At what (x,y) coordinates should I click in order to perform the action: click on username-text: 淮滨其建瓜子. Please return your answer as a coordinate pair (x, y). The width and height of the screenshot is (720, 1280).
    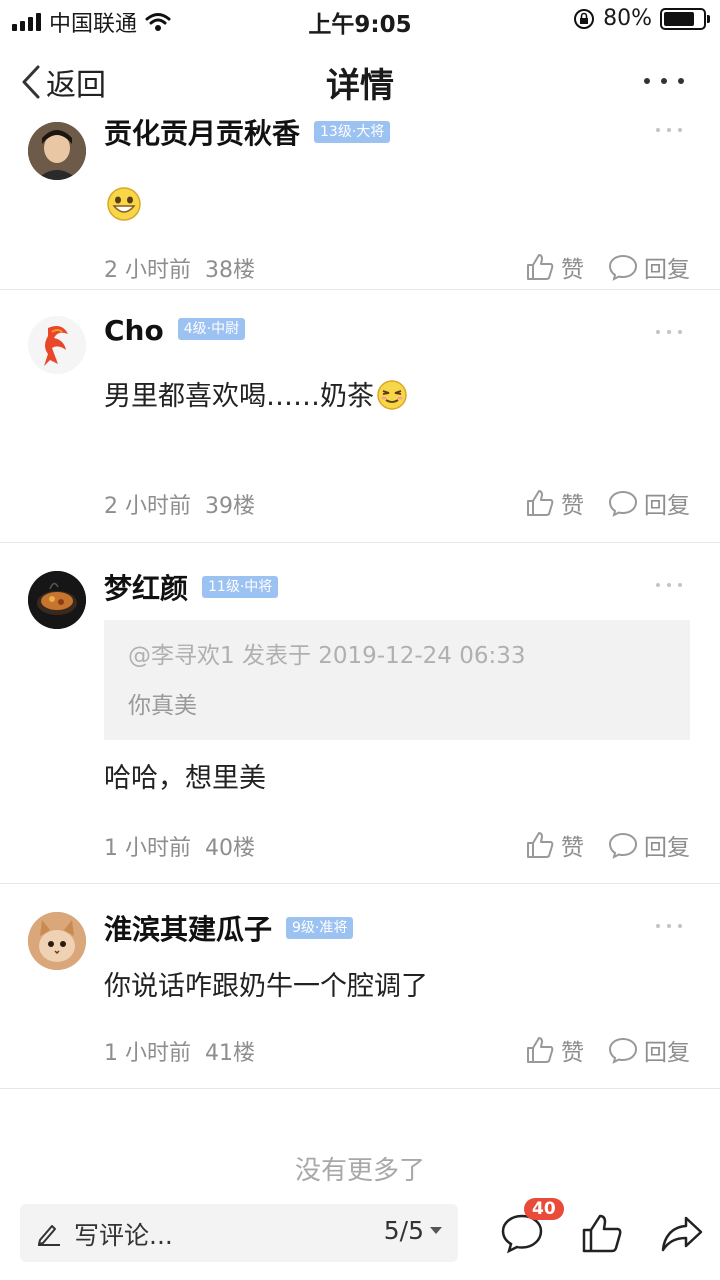
    Looking at the image, I should click on (188, 929).